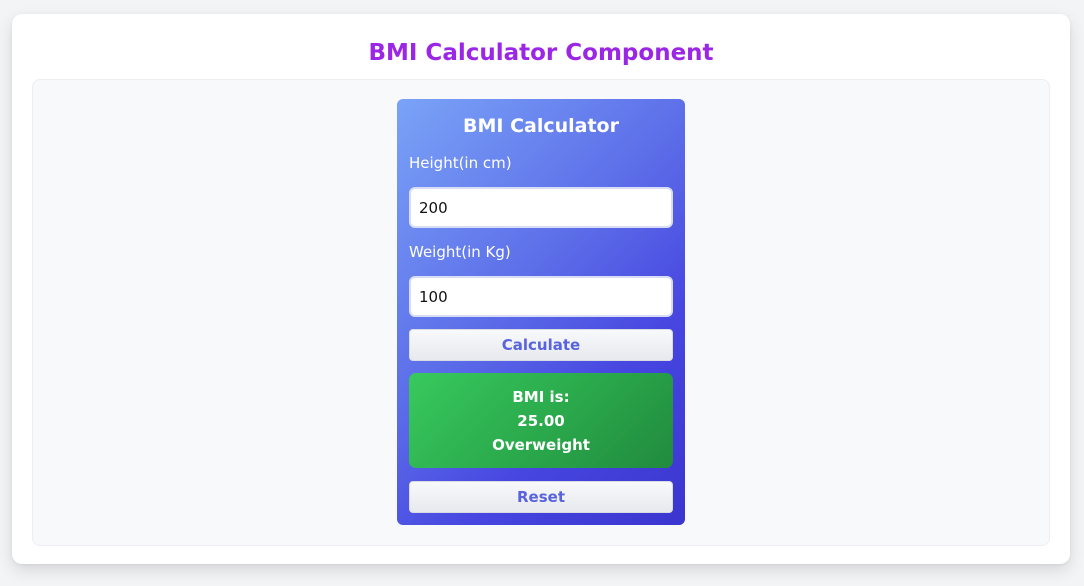 This screenshot has width=1084, height=586. I want to click on height-label: Height(in cm), so click(460, 163).